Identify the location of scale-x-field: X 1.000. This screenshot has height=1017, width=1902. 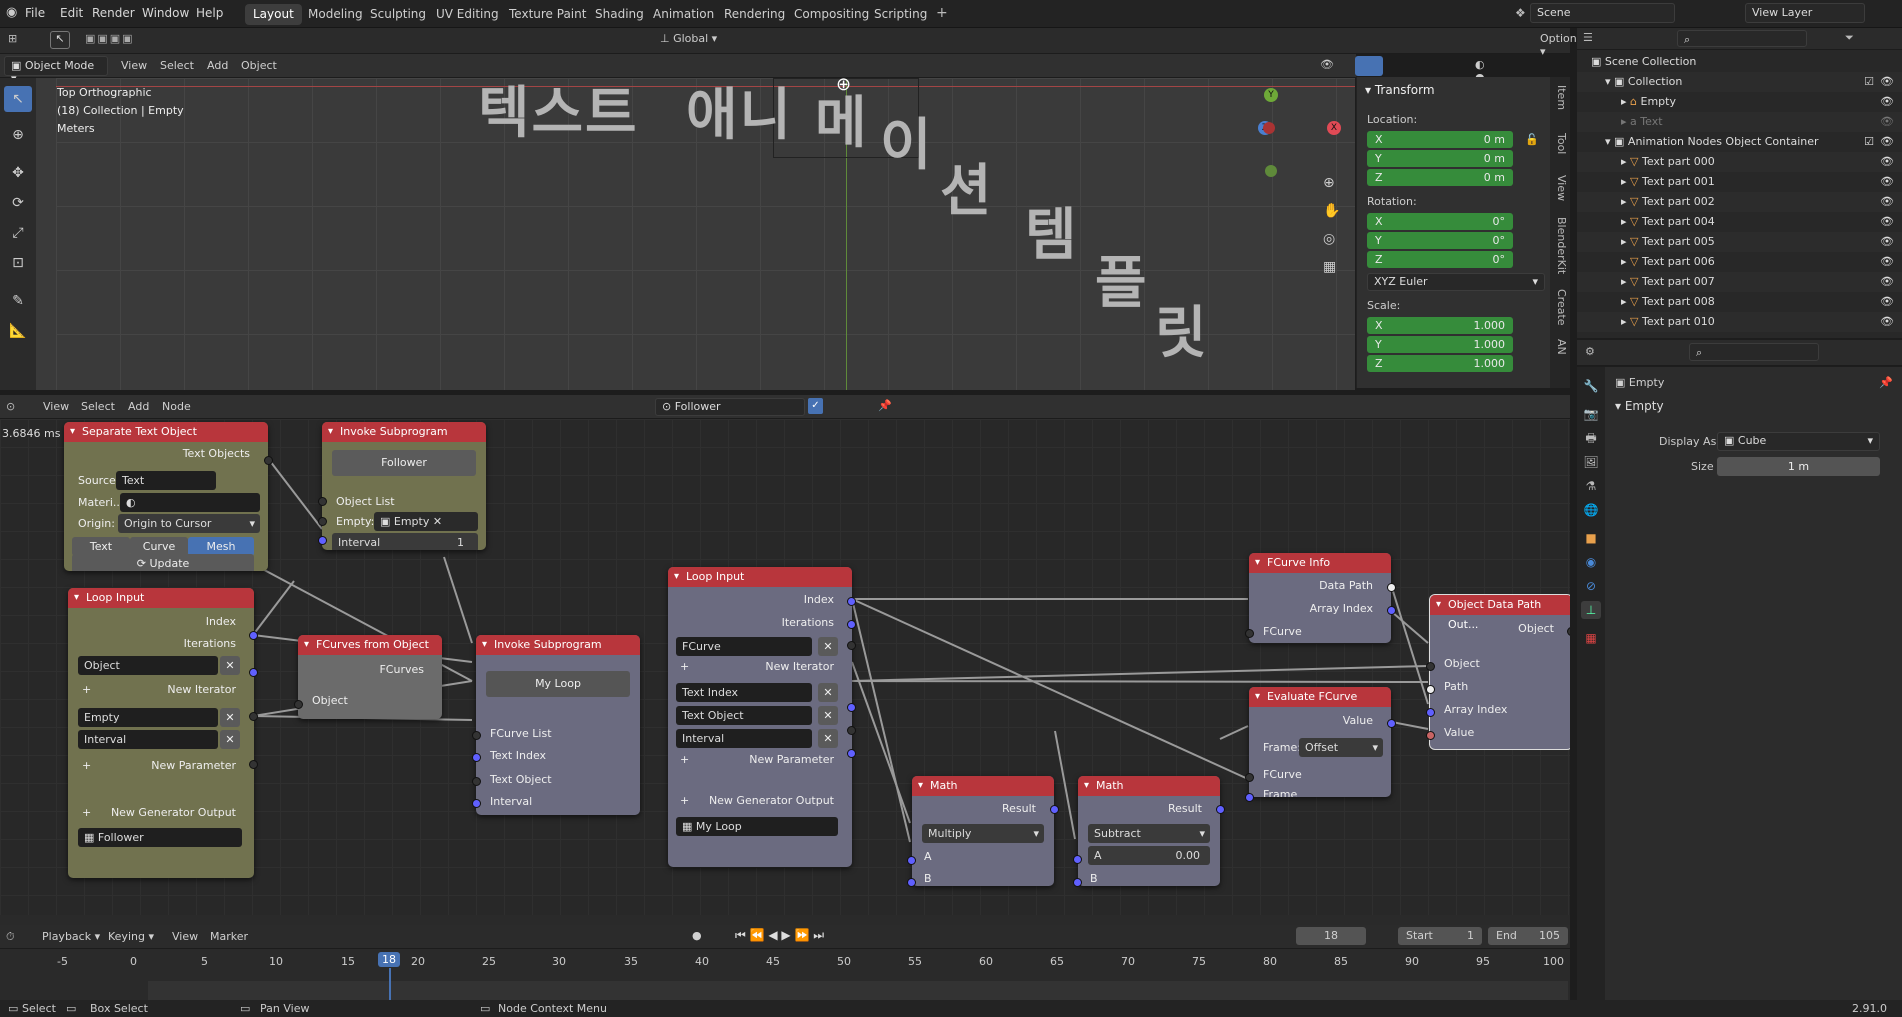
(1440, 325).